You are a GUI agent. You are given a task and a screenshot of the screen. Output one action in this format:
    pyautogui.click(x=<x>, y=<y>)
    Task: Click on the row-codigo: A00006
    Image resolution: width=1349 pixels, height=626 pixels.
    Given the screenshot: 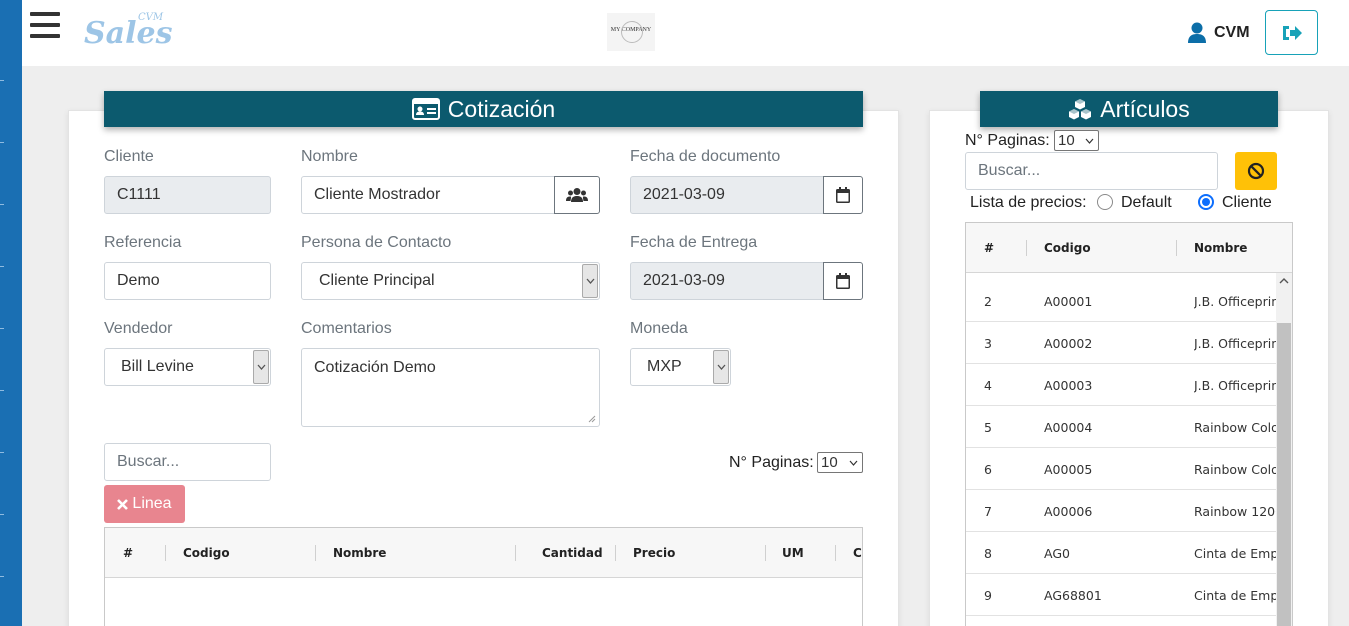 What is the action you would take?
    pyautogui.click(x=1068, y=511)
    